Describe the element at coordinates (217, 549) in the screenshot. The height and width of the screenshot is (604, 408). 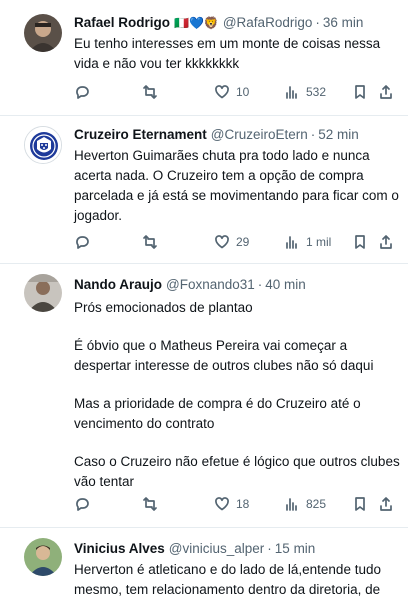
I see `author-handle: @vinicius_alper` at that location.